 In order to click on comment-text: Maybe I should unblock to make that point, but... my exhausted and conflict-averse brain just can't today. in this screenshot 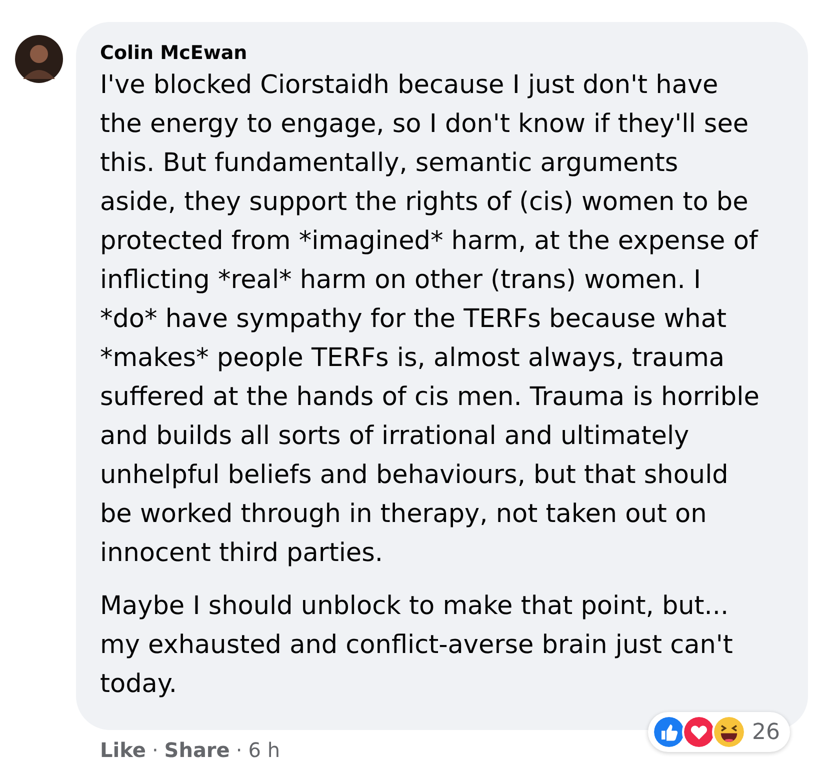, I will do `click(417, 645)`.